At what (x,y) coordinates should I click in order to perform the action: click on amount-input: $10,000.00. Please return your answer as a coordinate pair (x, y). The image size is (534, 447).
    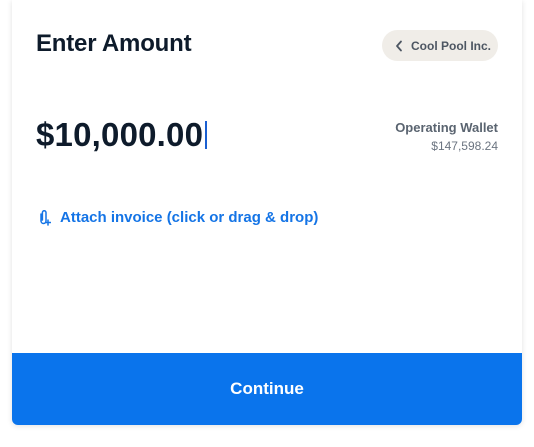
    Looking at the image, I should click on (119, 135).